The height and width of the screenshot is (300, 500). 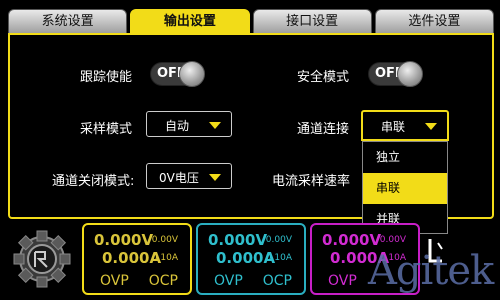 What do you see at coordinates (342, 281) in the screenshot?
I see `channel-3-ovp: OVP` at bounding box center [342, 281].